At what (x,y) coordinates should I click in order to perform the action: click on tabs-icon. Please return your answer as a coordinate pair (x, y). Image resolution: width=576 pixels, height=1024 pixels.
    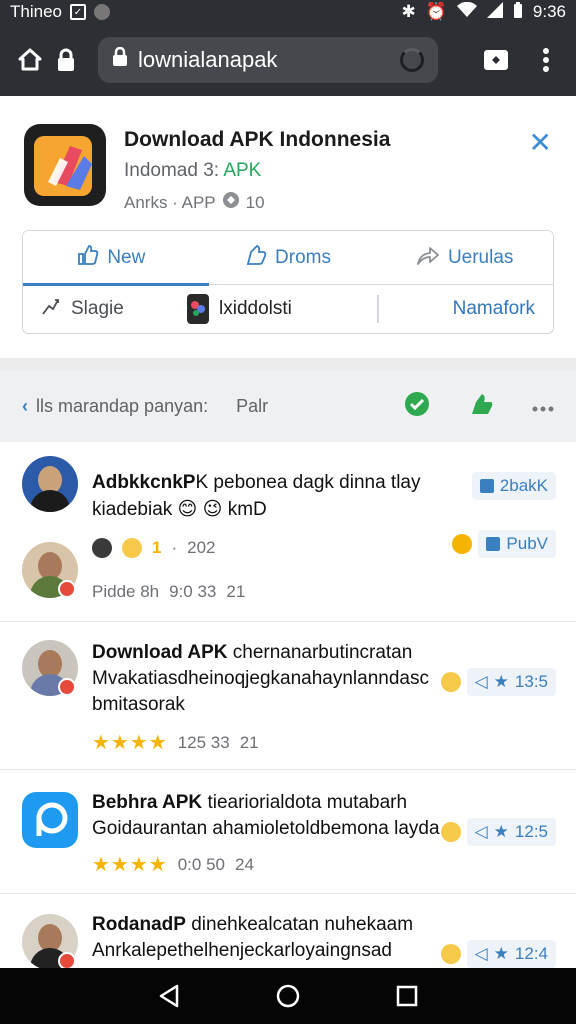
    Looking at the image, I should click on (496, 60).